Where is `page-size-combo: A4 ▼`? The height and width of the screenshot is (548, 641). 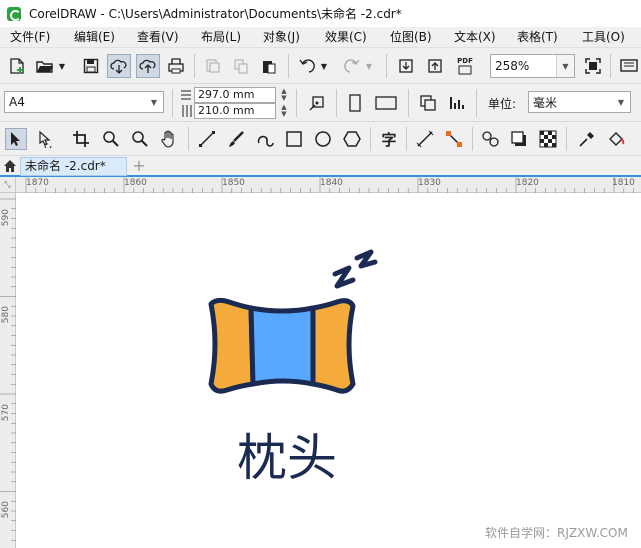
page-size-combo: A4 ▼ is located at coordinates (84, 102).